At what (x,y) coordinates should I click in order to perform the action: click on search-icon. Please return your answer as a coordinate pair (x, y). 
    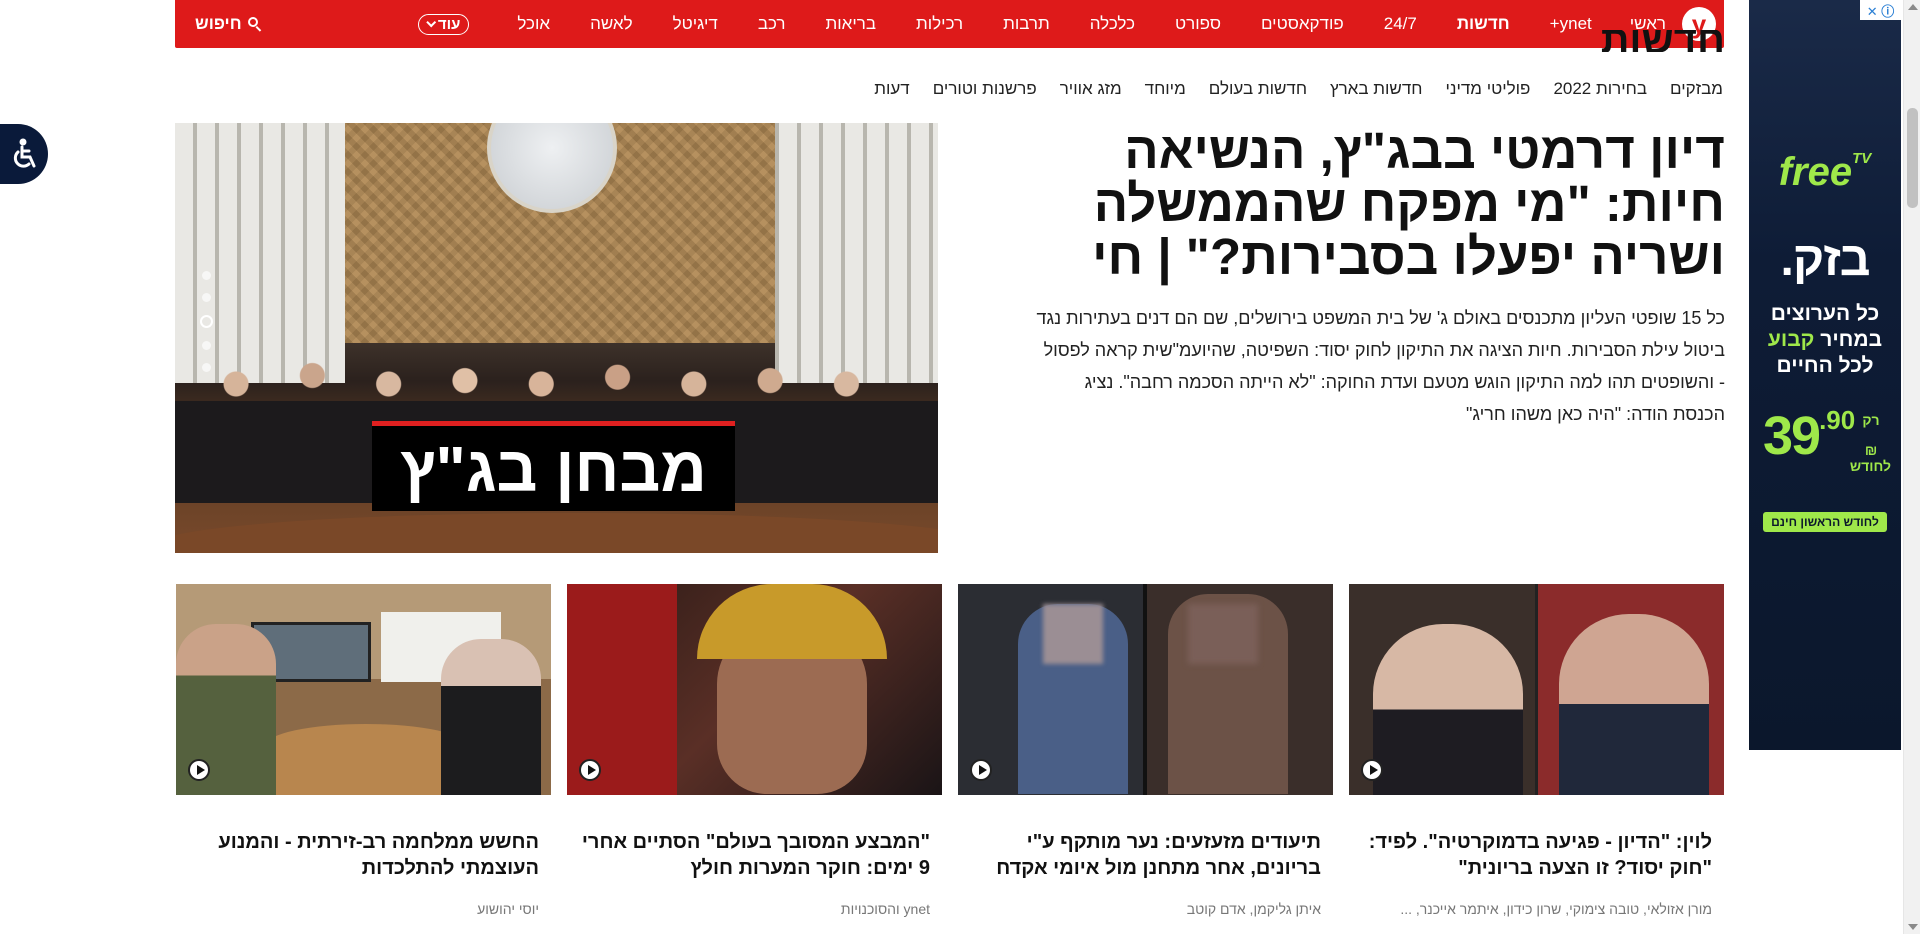
    Looking at the image, I should click on (254, 24).